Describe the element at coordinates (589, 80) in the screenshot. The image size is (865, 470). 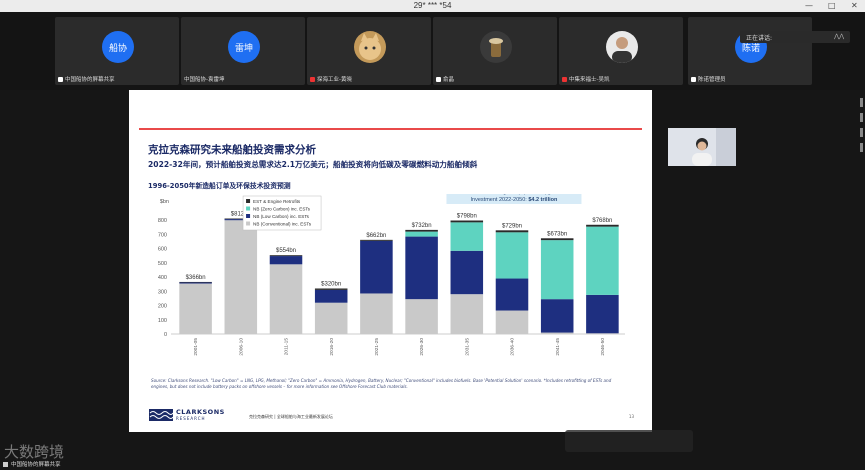
I see `participant-name-text: 中集来福士-吴凯` at that location.